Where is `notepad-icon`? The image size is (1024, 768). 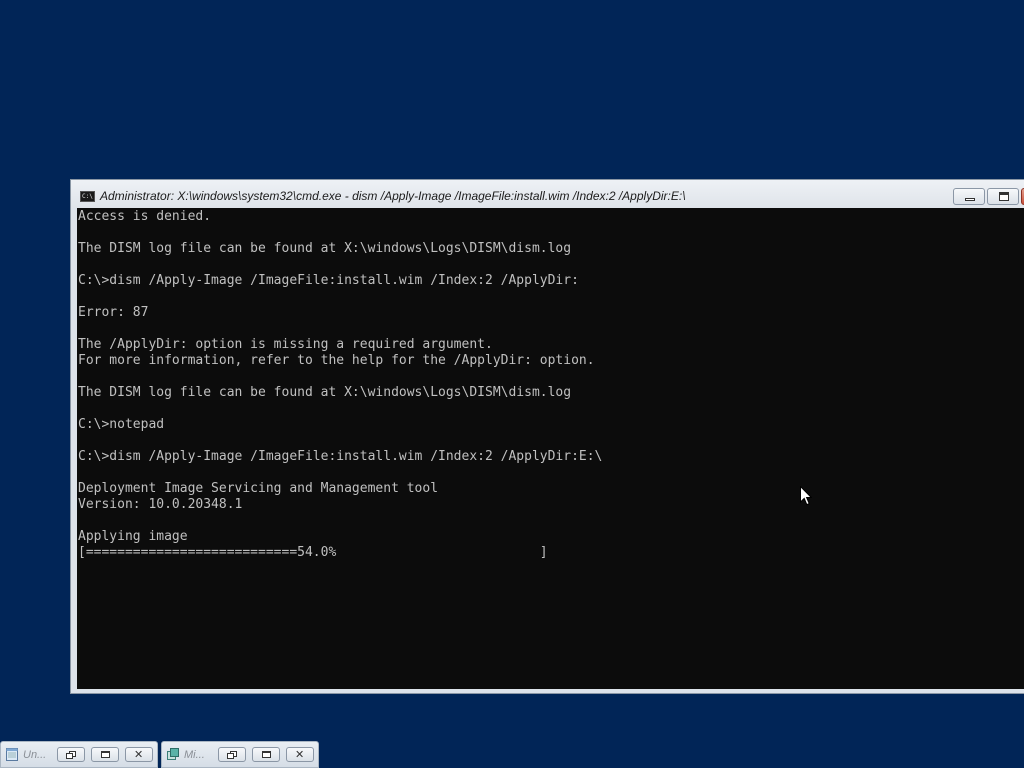 notepad-icon is located at coordinates (12, 754).